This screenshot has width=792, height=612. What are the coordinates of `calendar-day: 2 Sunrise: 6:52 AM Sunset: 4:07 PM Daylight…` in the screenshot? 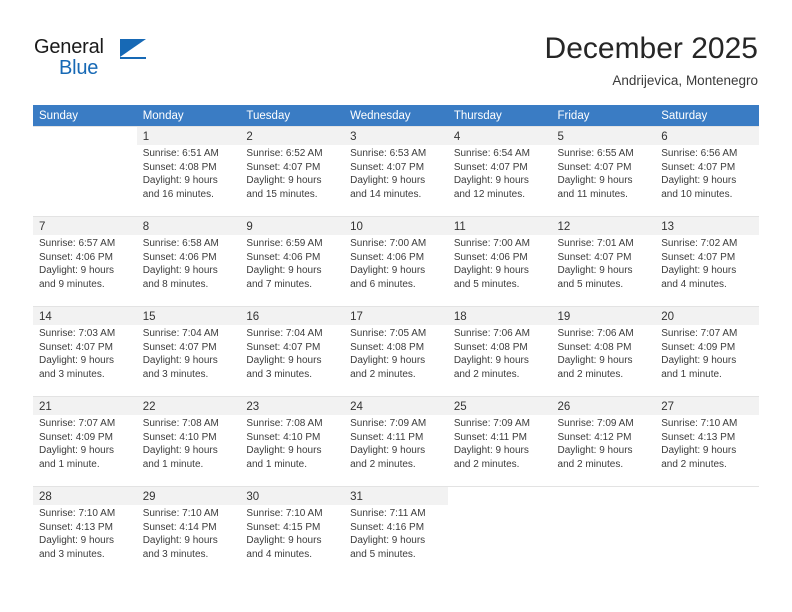 It's located at (292, 171).